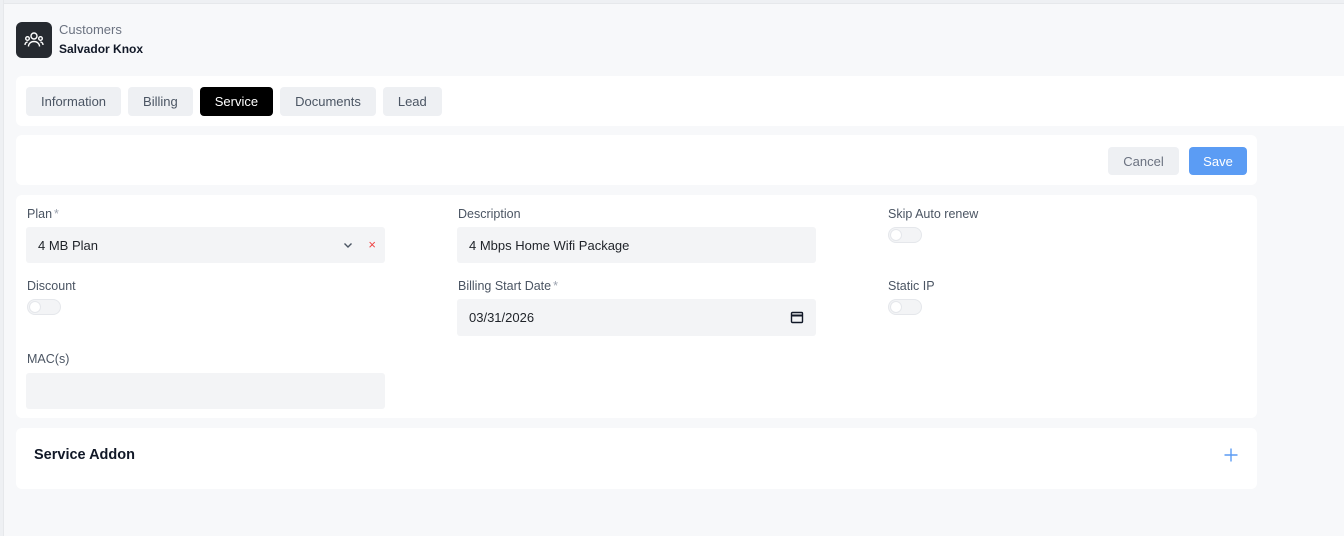 The image size is (1344, 536). What do you see at coordinates (101, 49) in the screenshot?
I see `page-title: Salvador Knox` at bounding box center [101, 49].